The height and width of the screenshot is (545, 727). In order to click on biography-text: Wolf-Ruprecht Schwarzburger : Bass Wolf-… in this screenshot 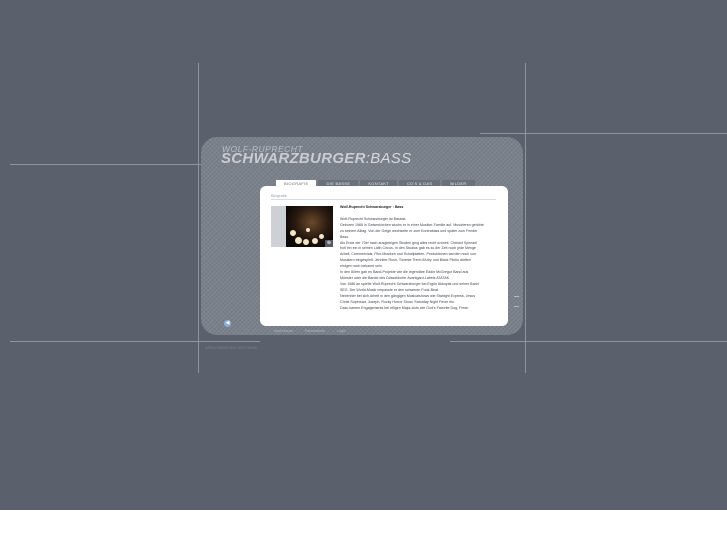, I will do `click(420, 258)`.